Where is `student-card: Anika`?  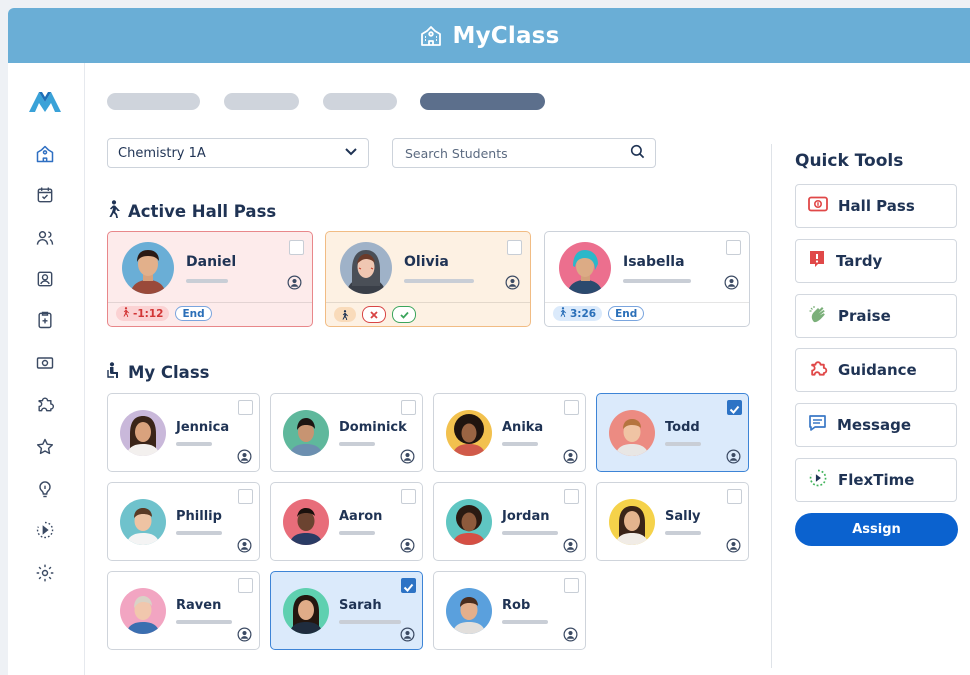
student-card: Anika is located at coordinates (509, 432).